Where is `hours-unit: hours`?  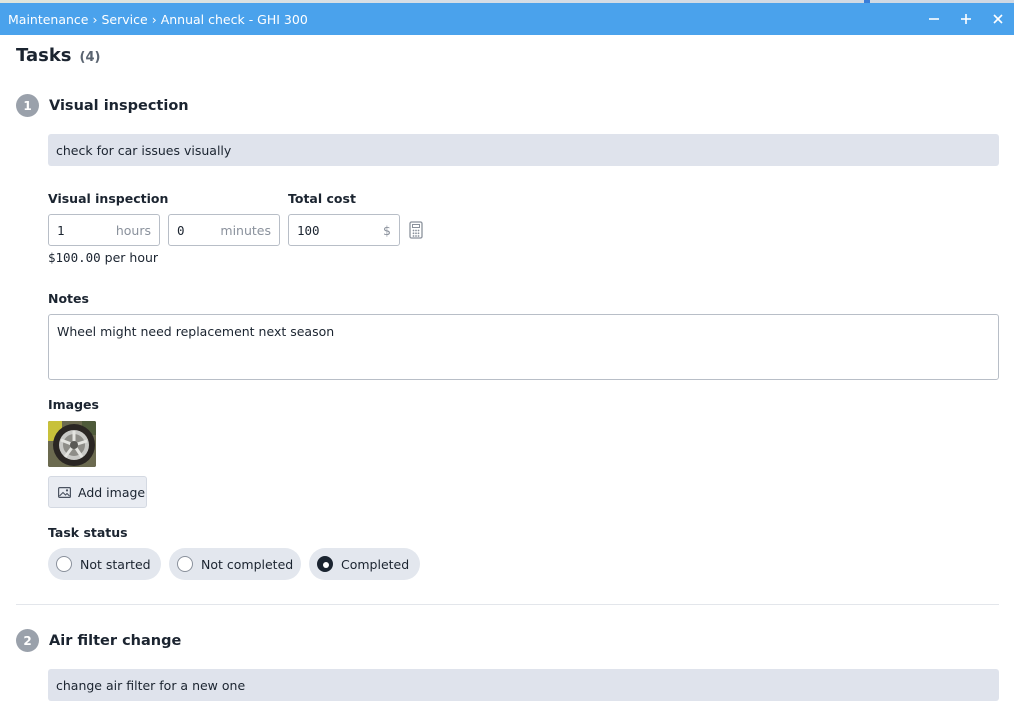
hours-unit: hours is located at coordinates (133, 230).